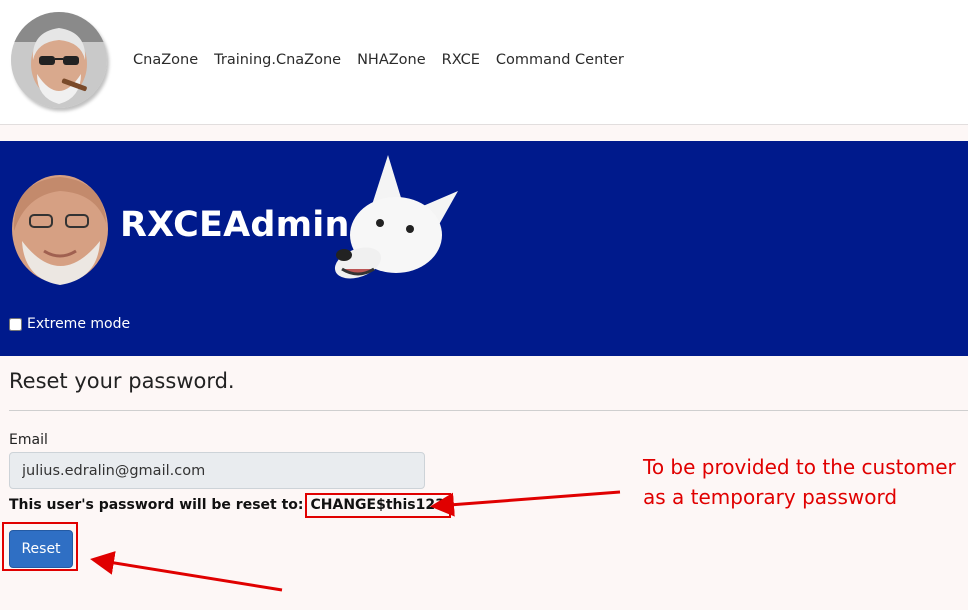 The width and height of the screenshot is (968, 610). I want to click on nav-link-training-cnazone: Training.CnaZone, so click(277, 60).